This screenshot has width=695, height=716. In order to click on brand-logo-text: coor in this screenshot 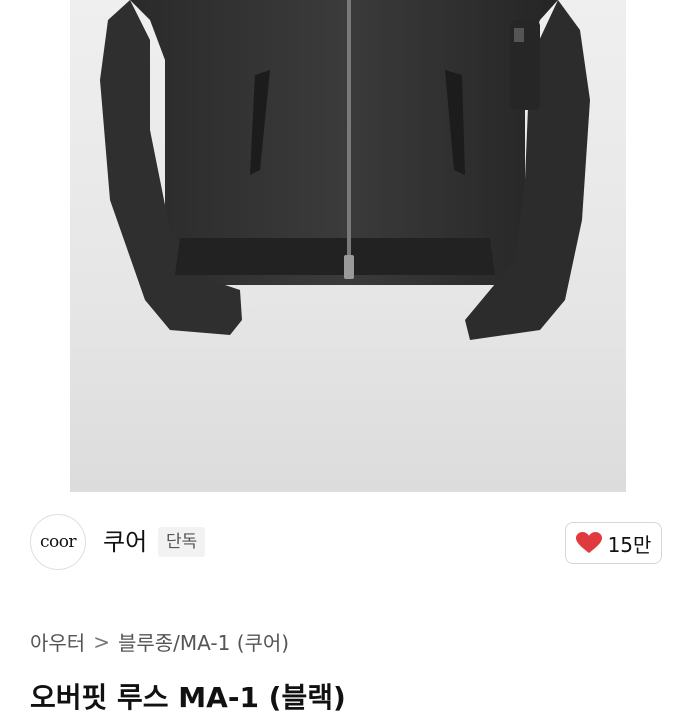, I will do `click(58, 542)`.